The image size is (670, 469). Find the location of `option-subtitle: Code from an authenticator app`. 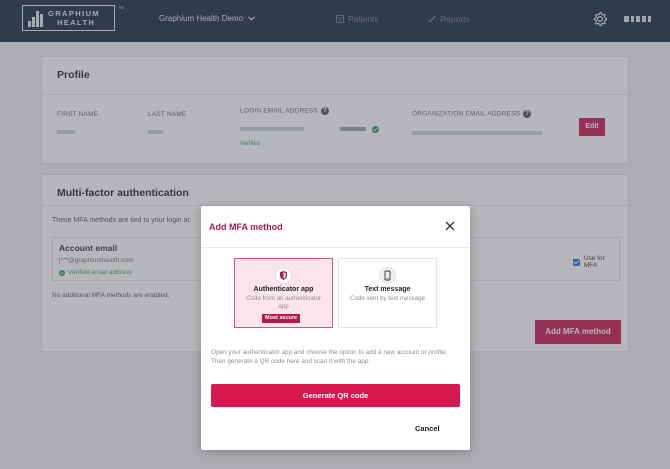

option-subtitle: Code from an authenticator app is located at coordinates (283, 302).